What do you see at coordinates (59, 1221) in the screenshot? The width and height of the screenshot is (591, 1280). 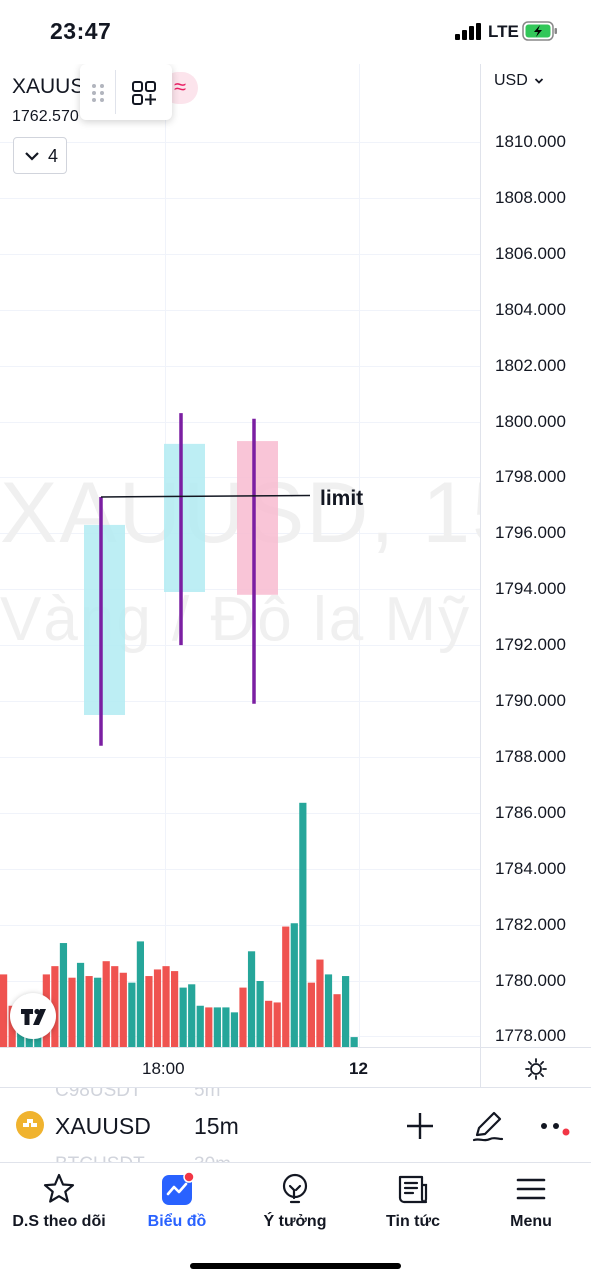 I see `nav-label: D.S theo dõi` at bounding box center [59, 1221].